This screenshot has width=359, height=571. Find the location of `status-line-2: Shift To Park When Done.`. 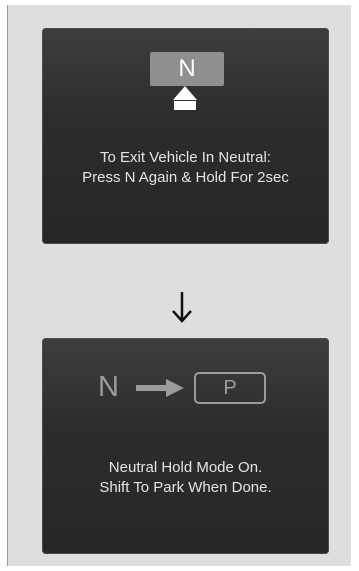

status-line-2: Shift To Park When Done. is located at coordinates (185, 487).